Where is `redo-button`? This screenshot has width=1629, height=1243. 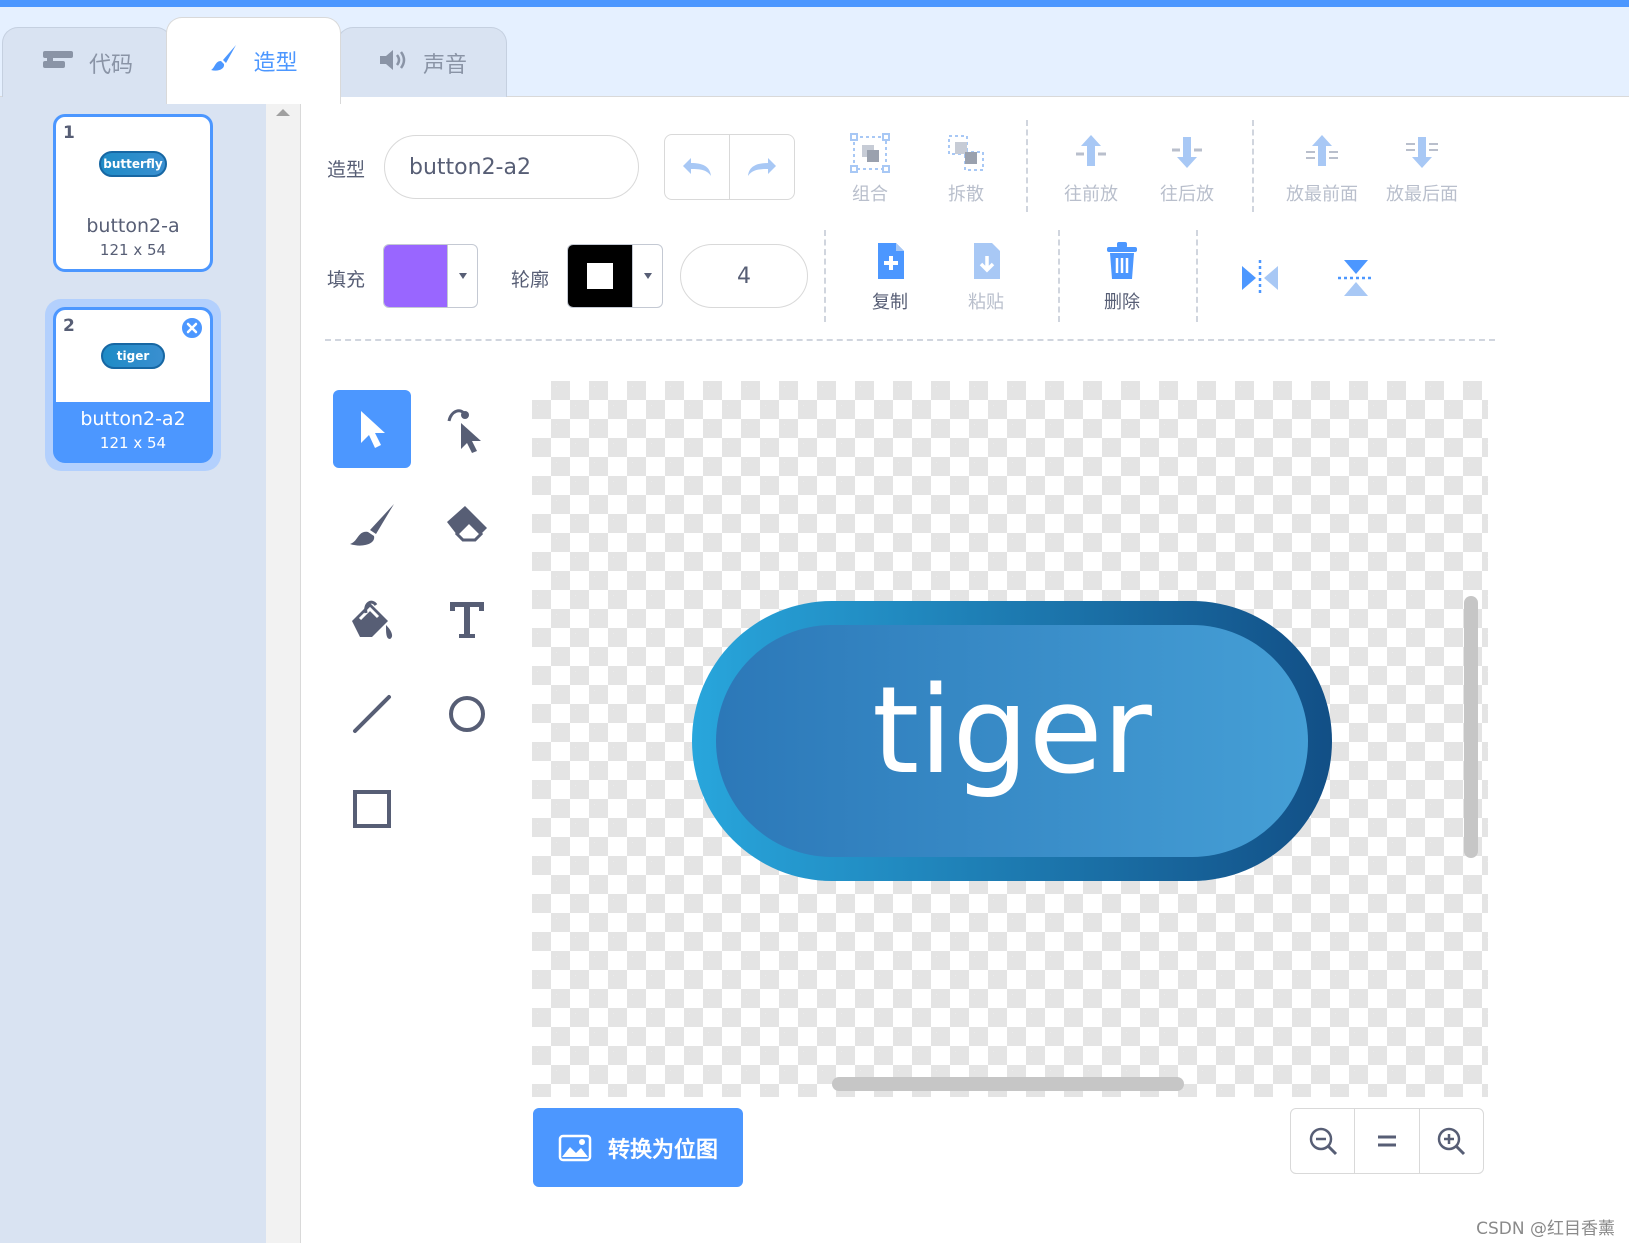
redo-button is located at coordinates (762, 167).